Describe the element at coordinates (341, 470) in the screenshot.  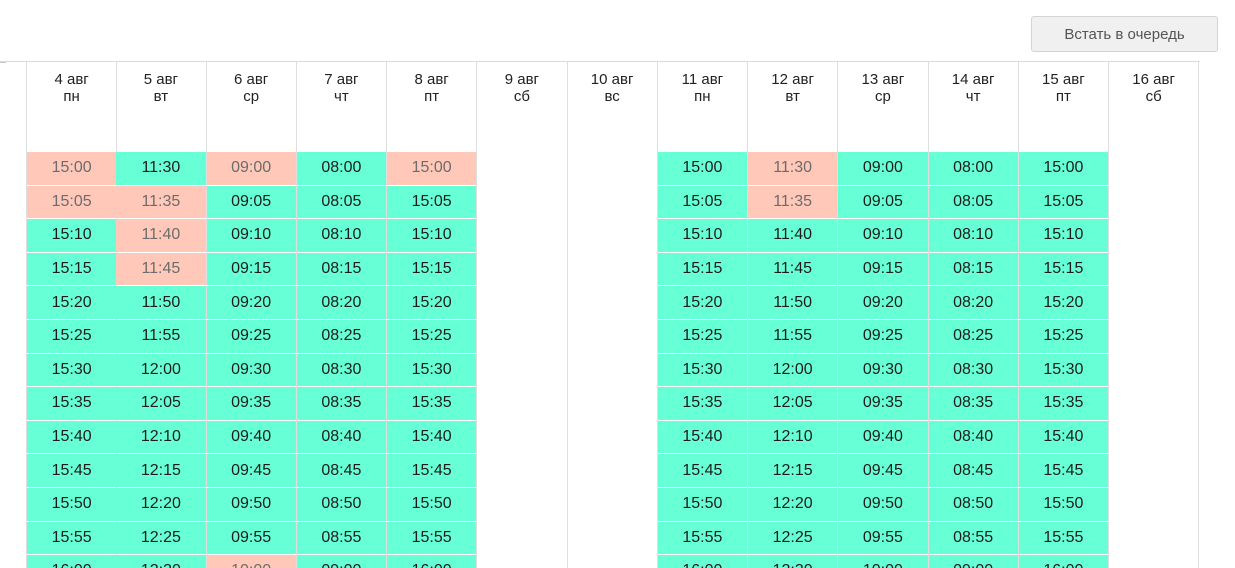
I see `time-slot-free: 08:45` at that location.